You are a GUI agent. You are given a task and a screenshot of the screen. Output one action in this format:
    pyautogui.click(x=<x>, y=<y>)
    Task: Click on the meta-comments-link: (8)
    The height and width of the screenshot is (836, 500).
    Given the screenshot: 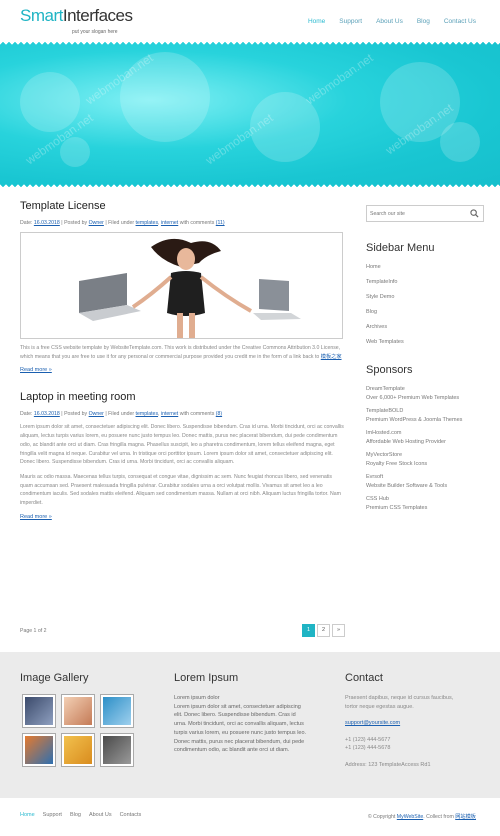 What is the action you would take?
    pyautogui.click(x=219, y=414)
    